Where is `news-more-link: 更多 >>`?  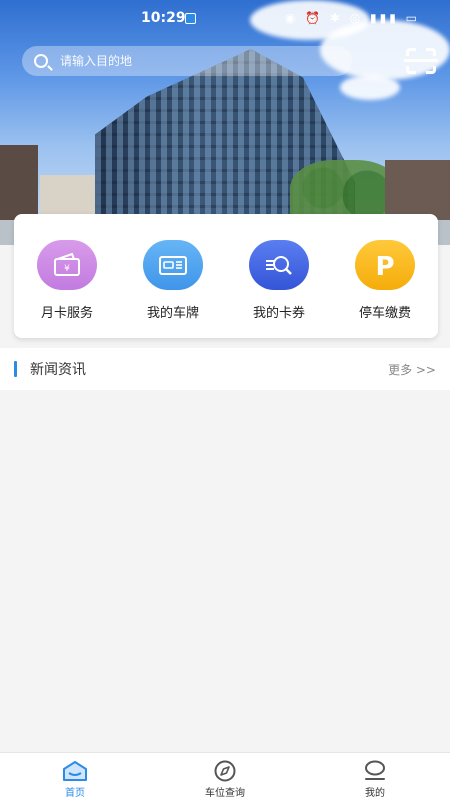 news-more-link: 更多 >> is located at coordinates (412, 369).